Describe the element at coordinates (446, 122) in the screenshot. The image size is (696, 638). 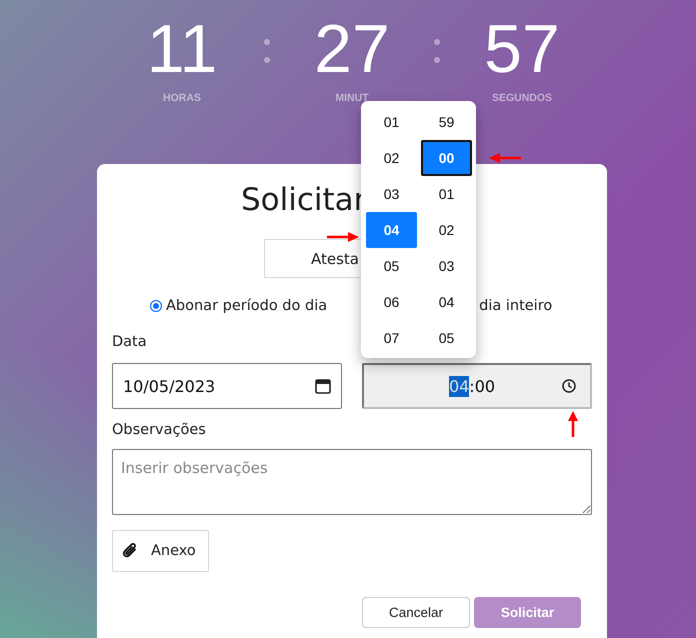
I see `minute-option: 59` at that location.